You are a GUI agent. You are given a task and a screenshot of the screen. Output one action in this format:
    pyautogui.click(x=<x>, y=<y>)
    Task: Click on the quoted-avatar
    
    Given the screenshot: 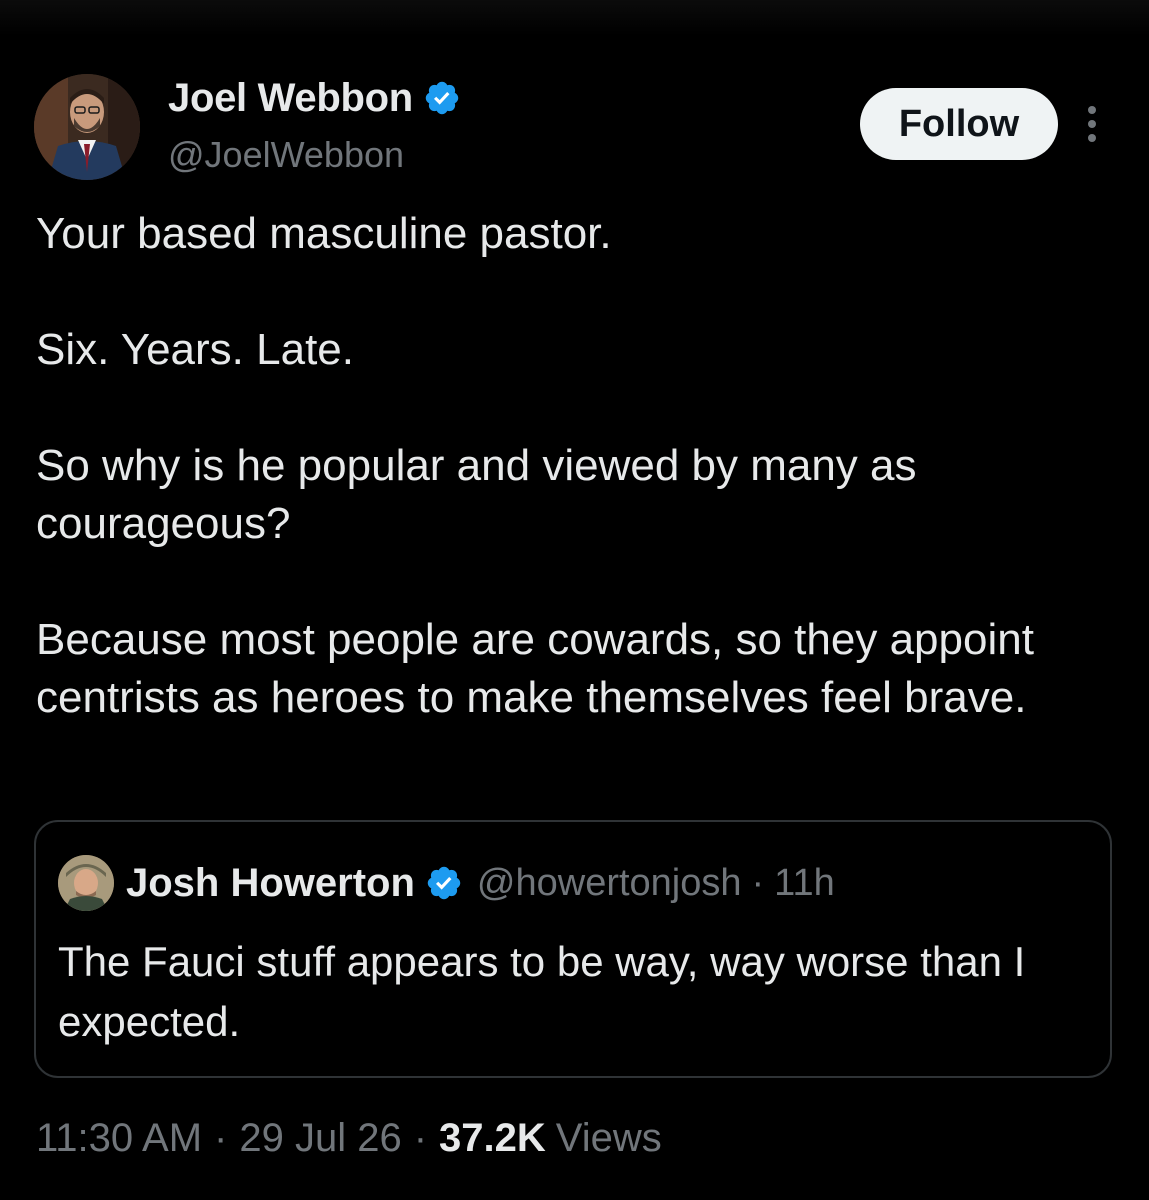 What is the action you would take?
    pyautogui.click(x=86, y=883)
    